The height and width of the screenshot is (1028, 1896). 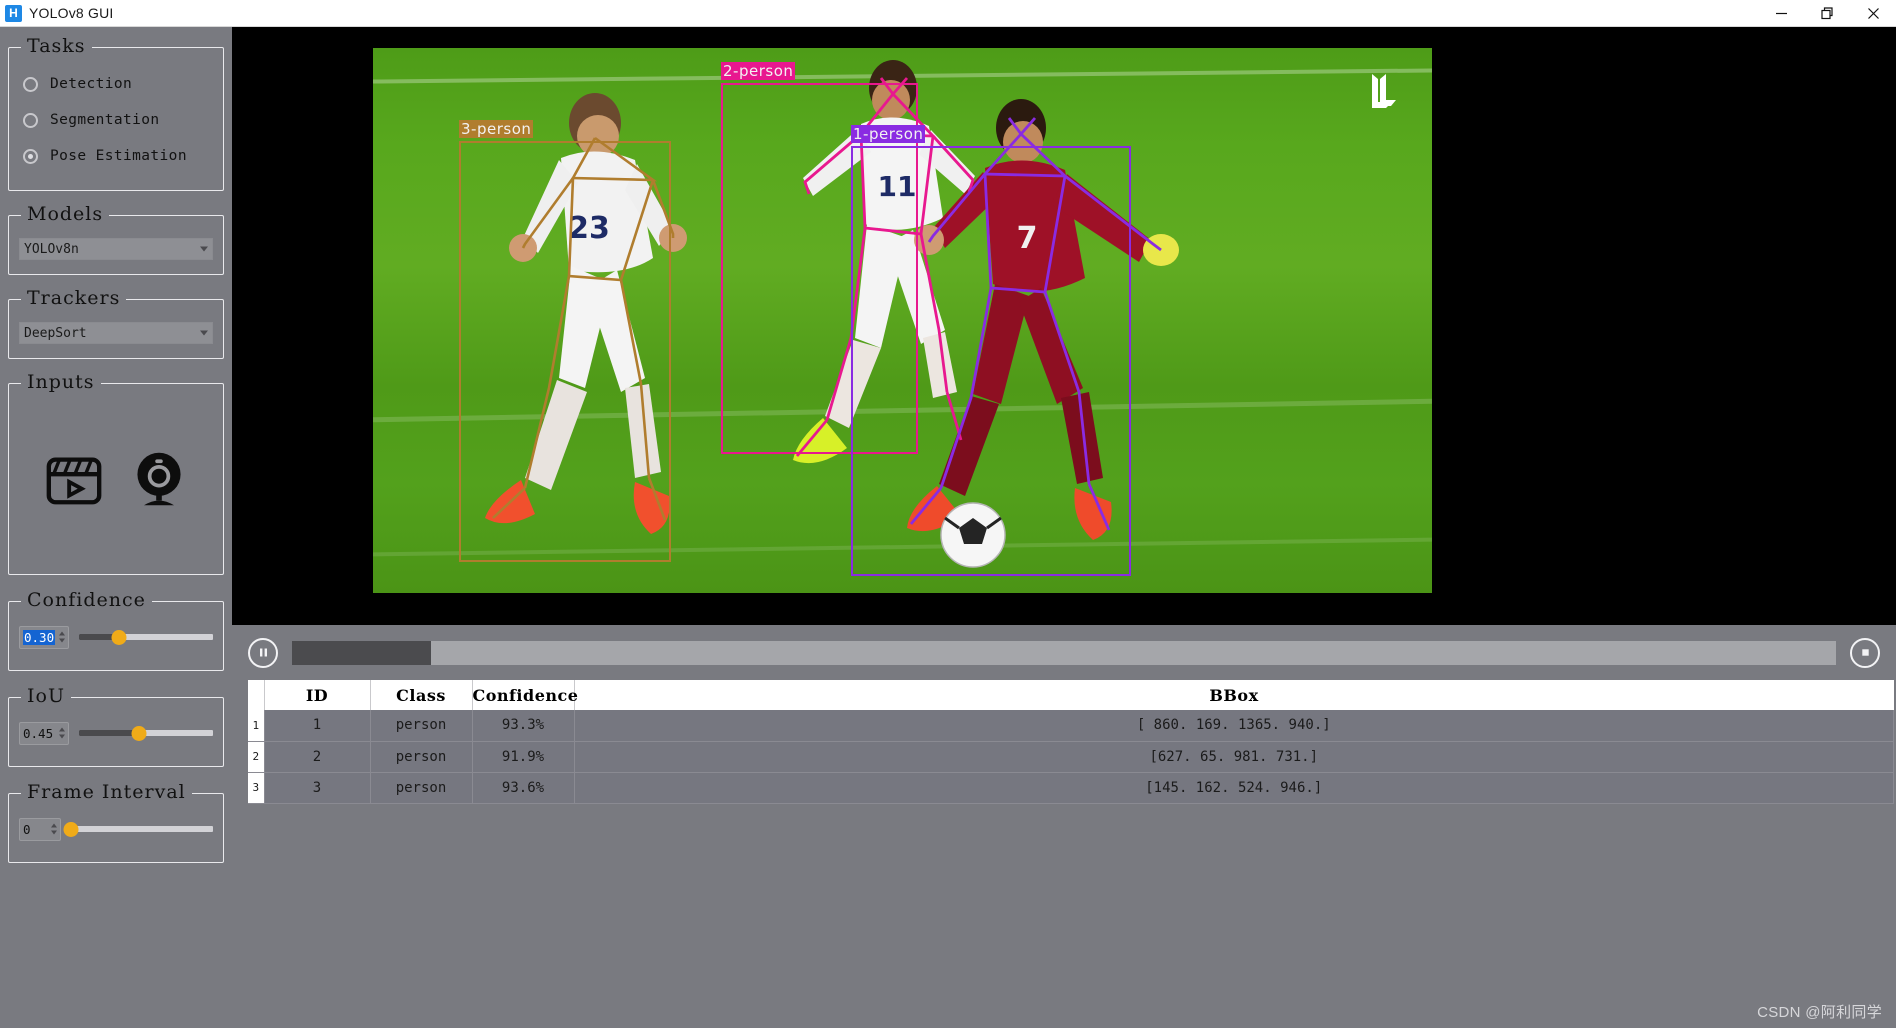 I want to click on confidence-slider-handle, so click(x=119, y=637).